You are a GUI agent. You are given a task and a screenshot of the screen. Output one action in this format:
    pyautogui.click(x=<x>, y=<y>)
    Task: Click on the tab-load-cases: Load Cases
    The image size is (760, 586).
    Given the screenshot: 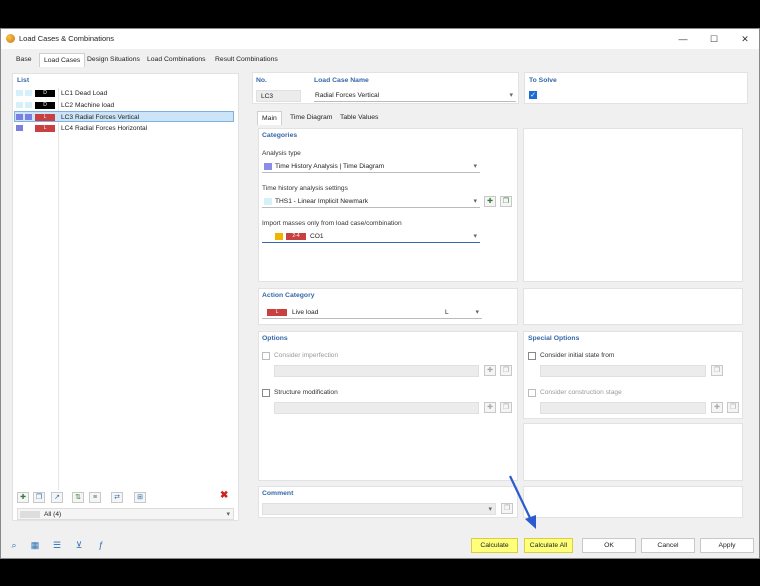 What is the action you would take?
    pyautogui.click(x=62, y=60)
    